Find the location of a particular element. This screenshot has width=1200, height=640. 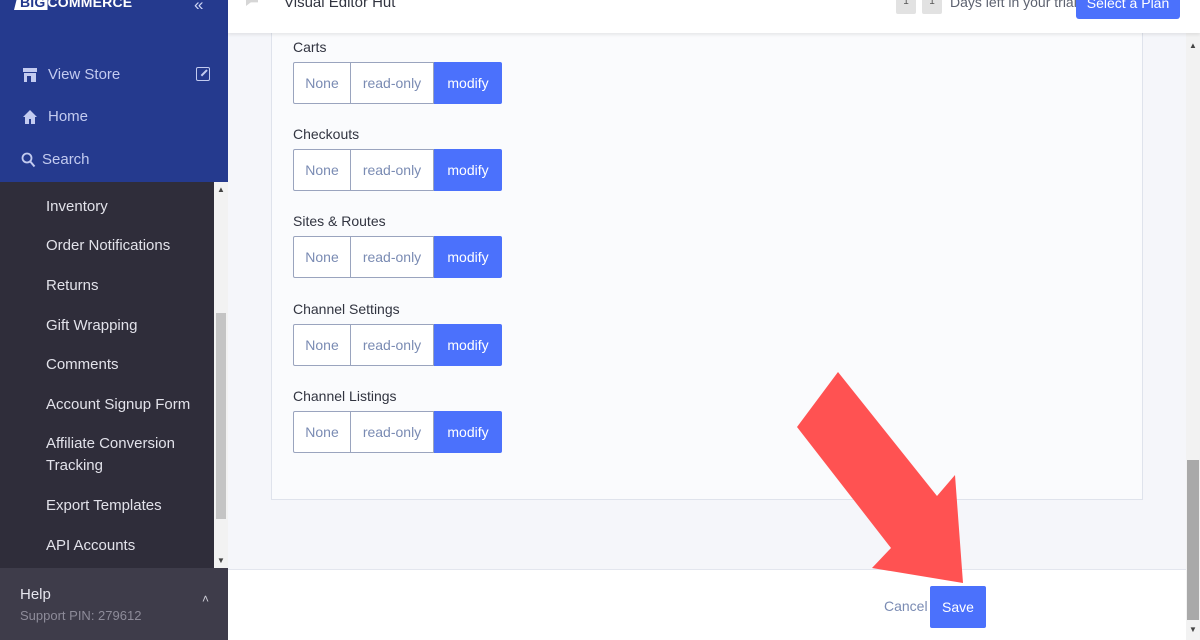

search-icon is located at coordinates (28, 160).